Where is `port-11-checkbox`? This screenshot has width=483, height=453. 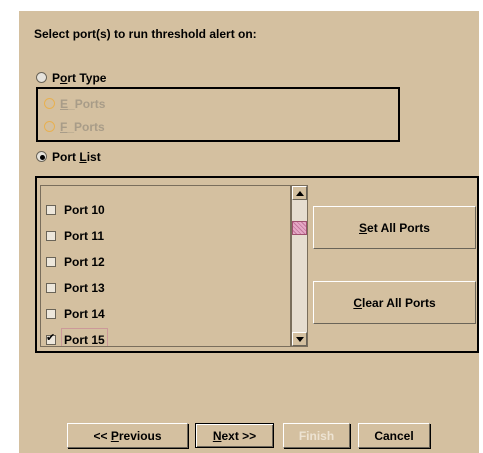 port-11-checkbox is located at coordinates (51, 236).